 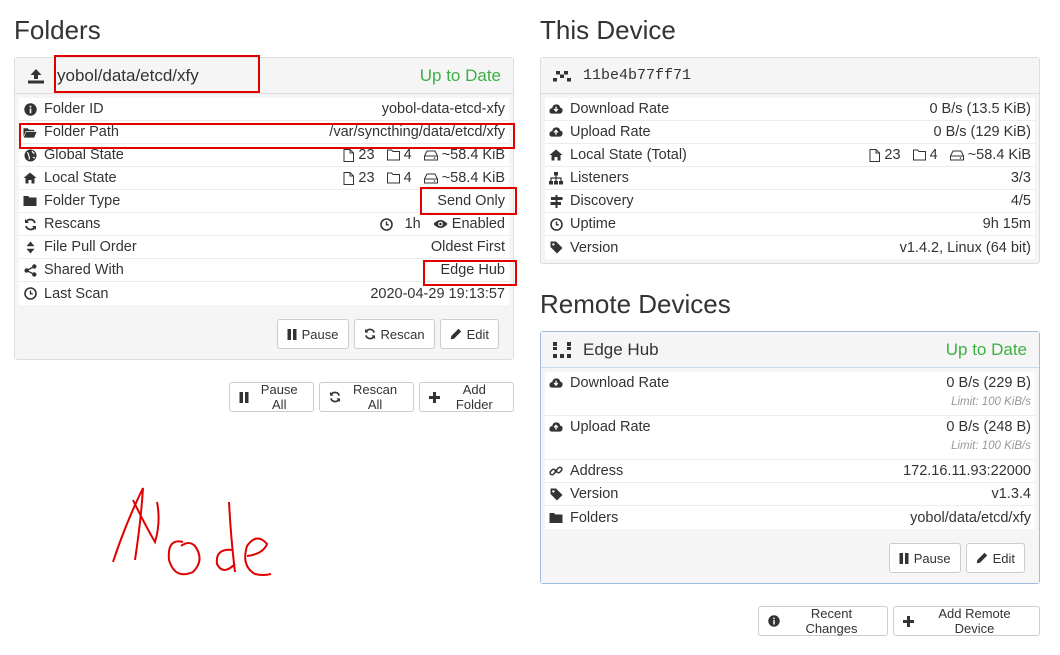 What do you see at coordinates (823, 621) in the screenshot?
I see `recent-changes-button: Recent Changes` at bounding box center [823, 621].